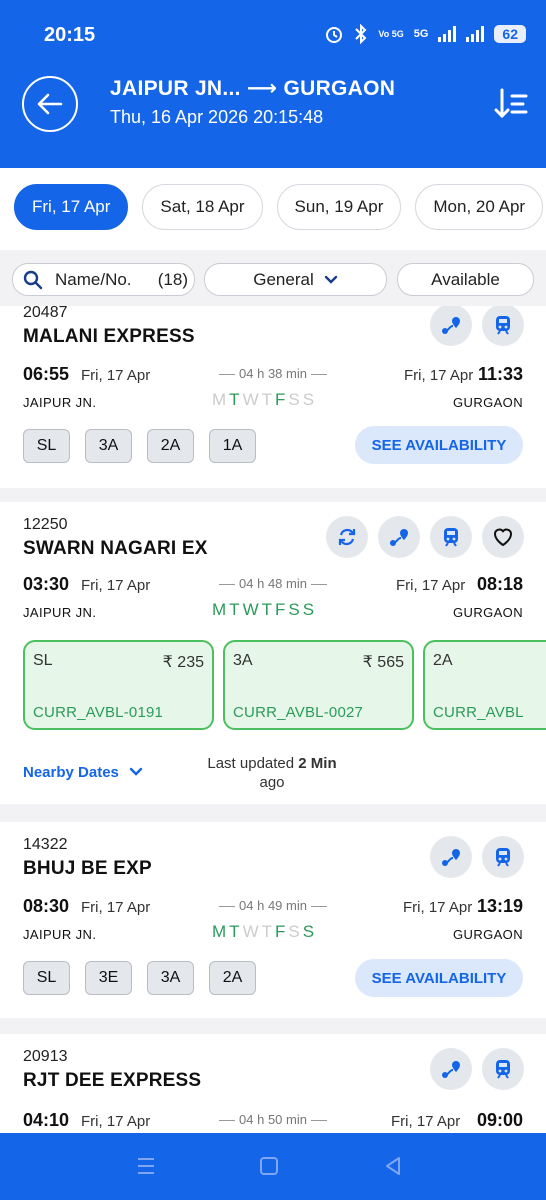 The height and width of the screenshot is (1200, 546). Describe the element at coordinates (269, 1166) in the screenshot. I see `home-icon` at that location.